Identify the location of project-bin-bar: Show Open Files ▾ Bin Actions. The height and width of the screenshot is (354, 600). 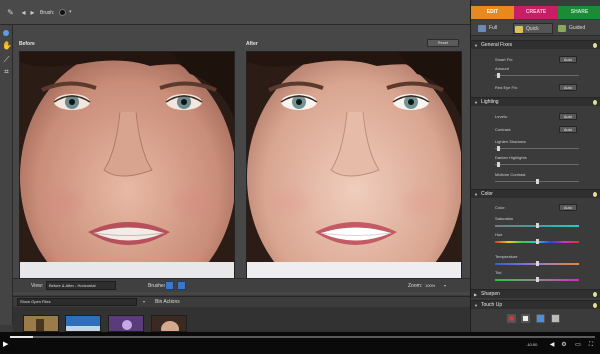
(241, 301).